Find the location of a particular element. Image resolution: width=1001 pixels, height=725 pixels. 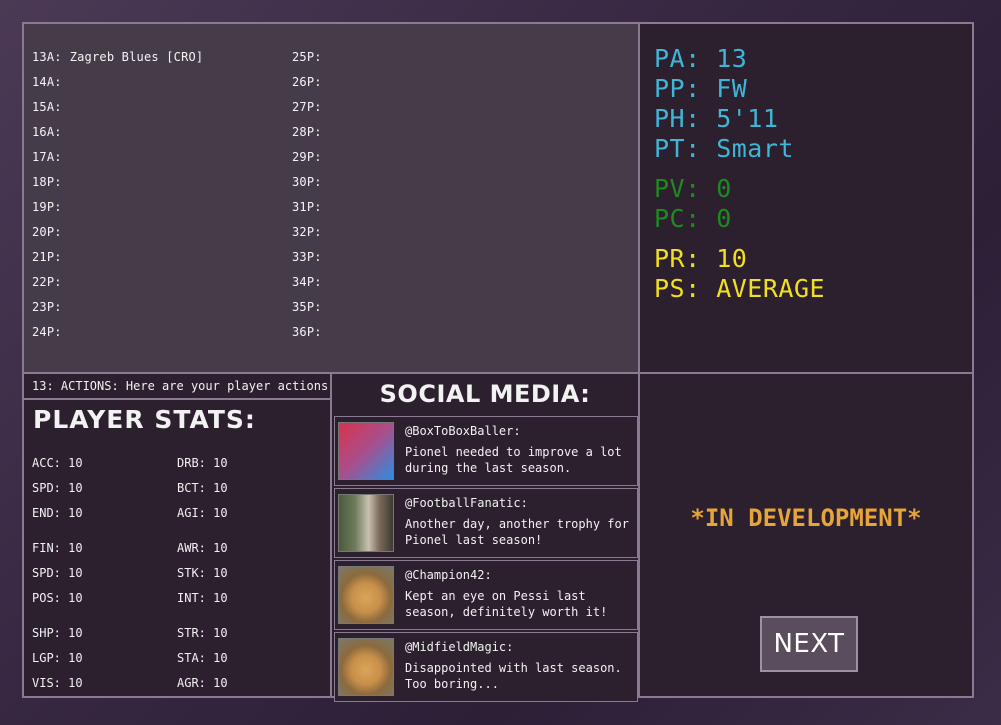

history-row: 19P: is located at coordinates (51, 207).